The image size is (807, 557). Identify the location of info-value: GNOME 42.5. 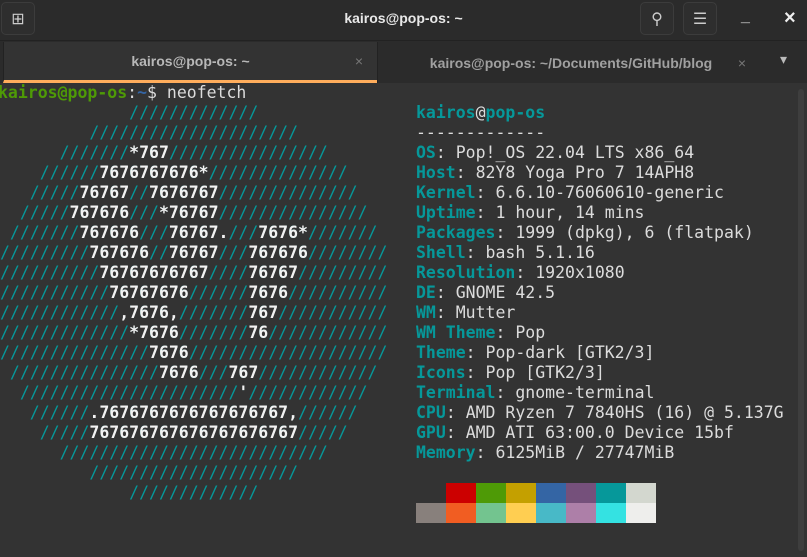
(505, 292).